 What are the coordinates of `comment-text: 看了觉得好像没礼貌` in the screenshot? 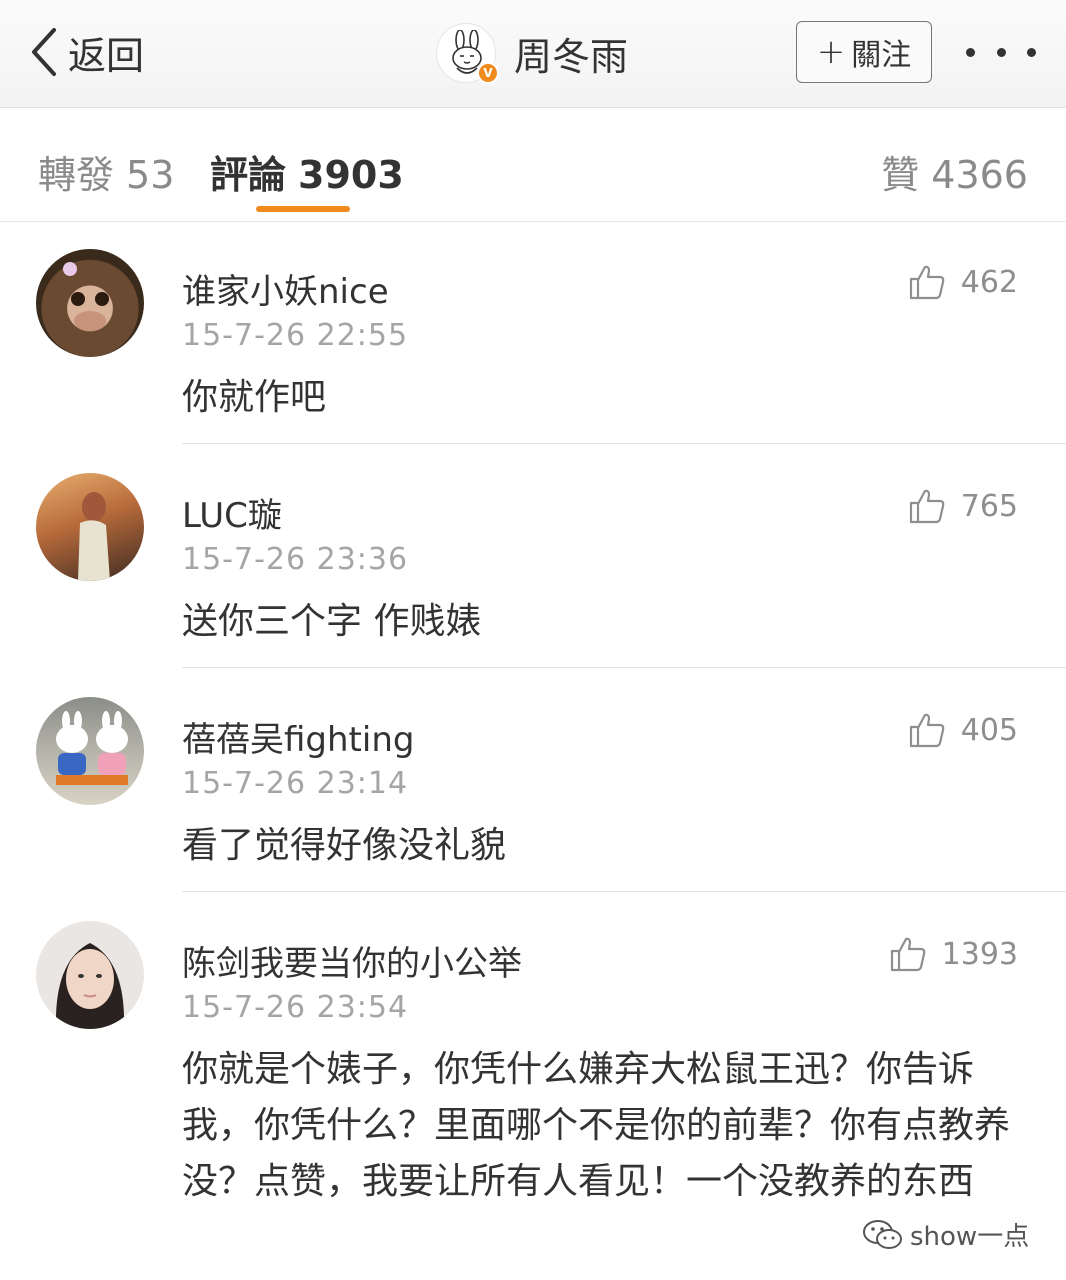 It's located at (344, 845).